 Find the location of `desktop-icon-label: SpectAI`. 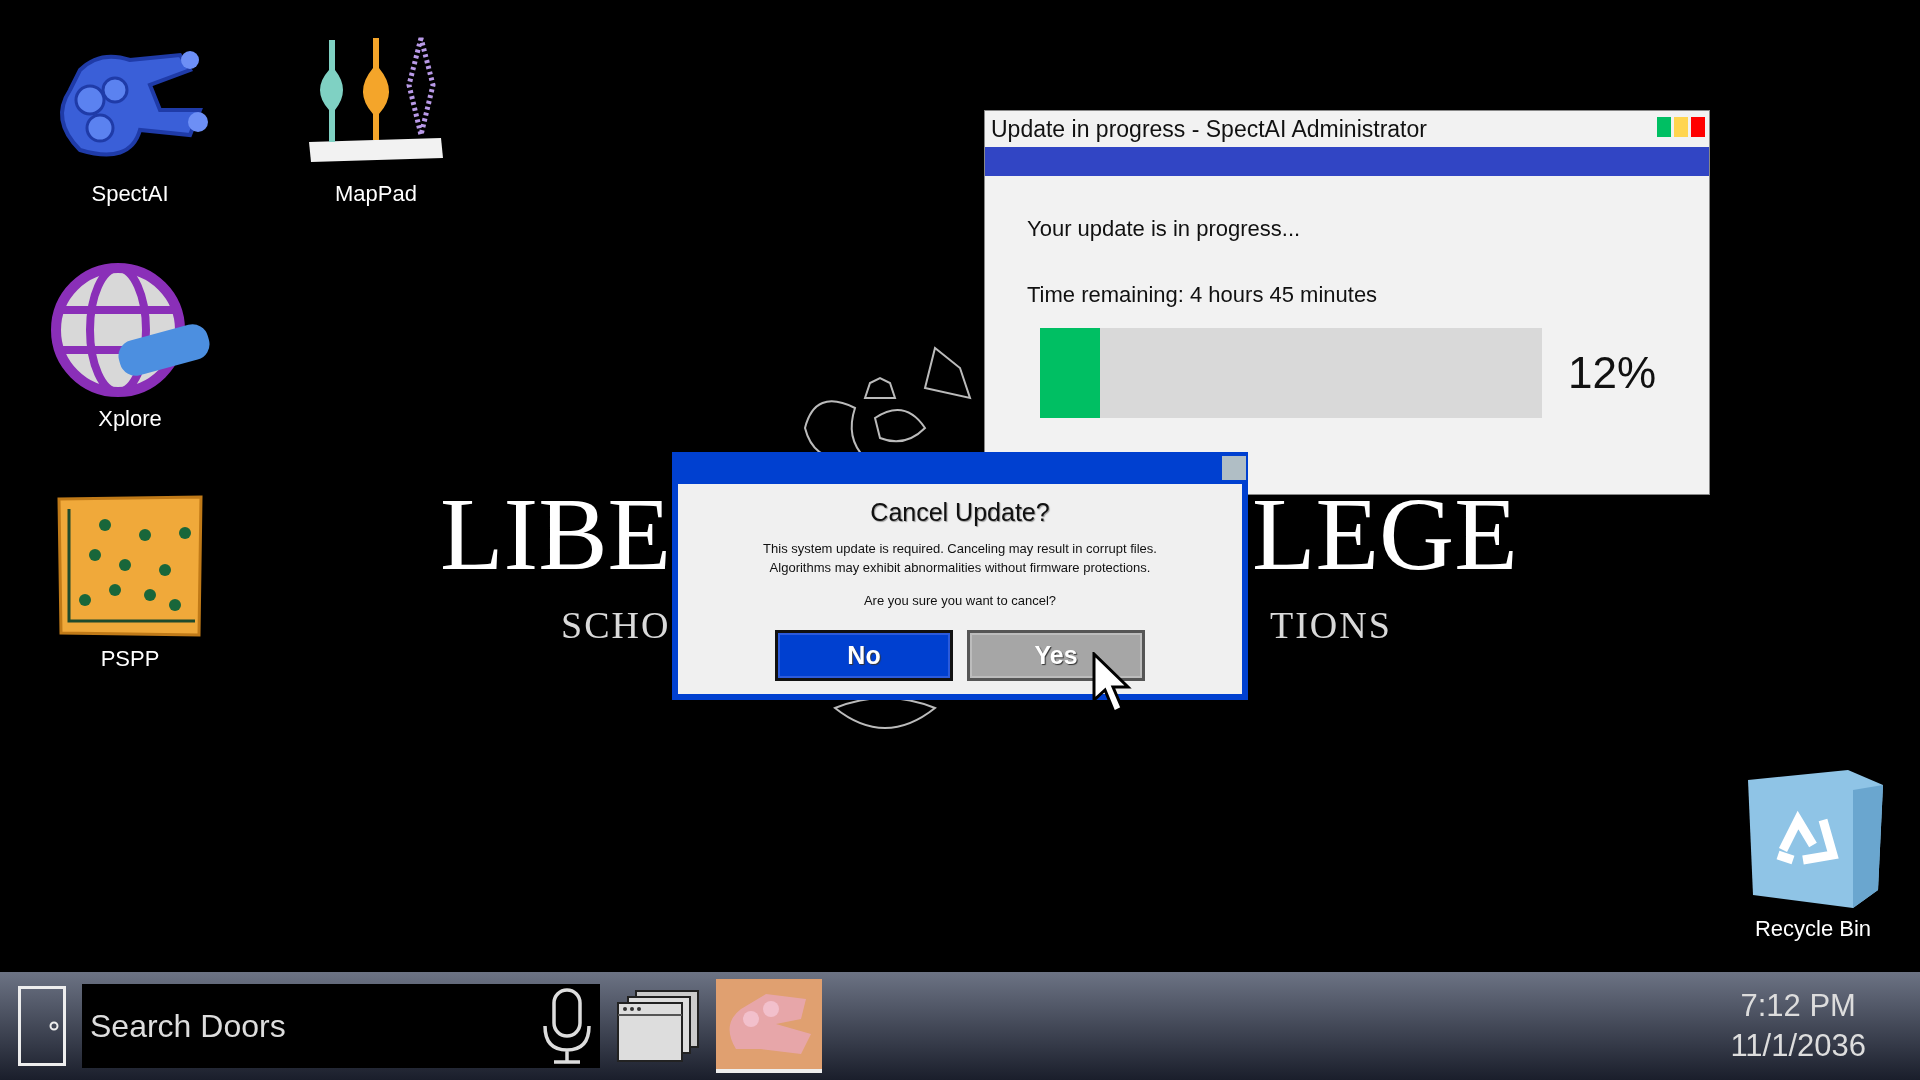

desktop-icon-label: SpectAI is located at coordinates (130, 194).